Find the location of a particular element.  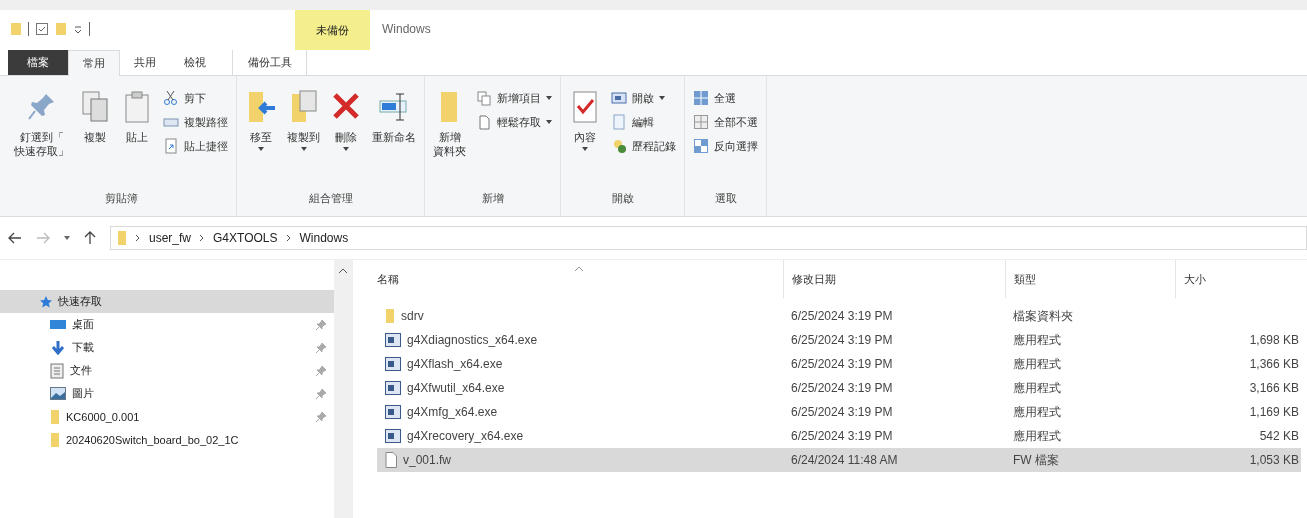

ribbon-button: 複製路徑 is located at coordinates (195, 122).